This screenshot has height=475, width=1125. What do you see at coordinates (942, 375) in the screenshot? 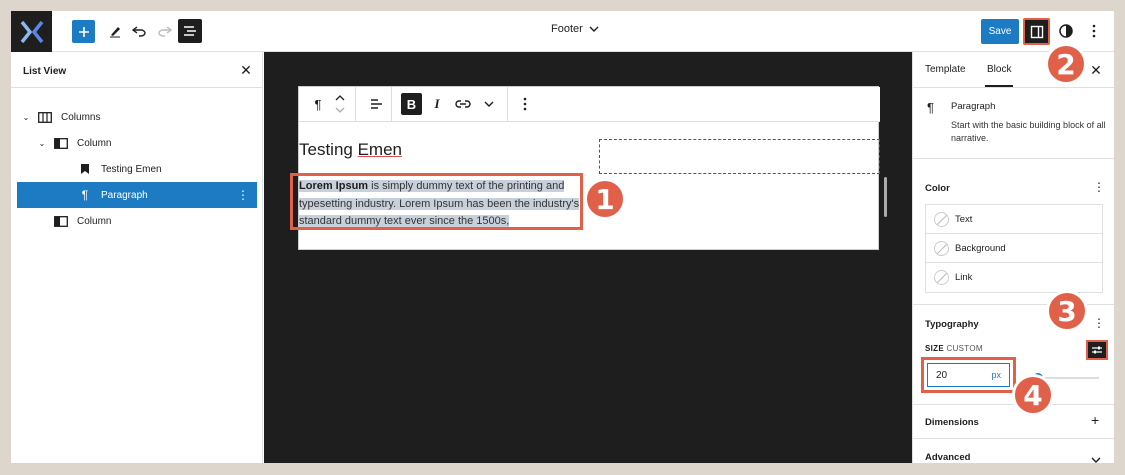
I see `font-size-value: 20` at bounding box center [942, 375].